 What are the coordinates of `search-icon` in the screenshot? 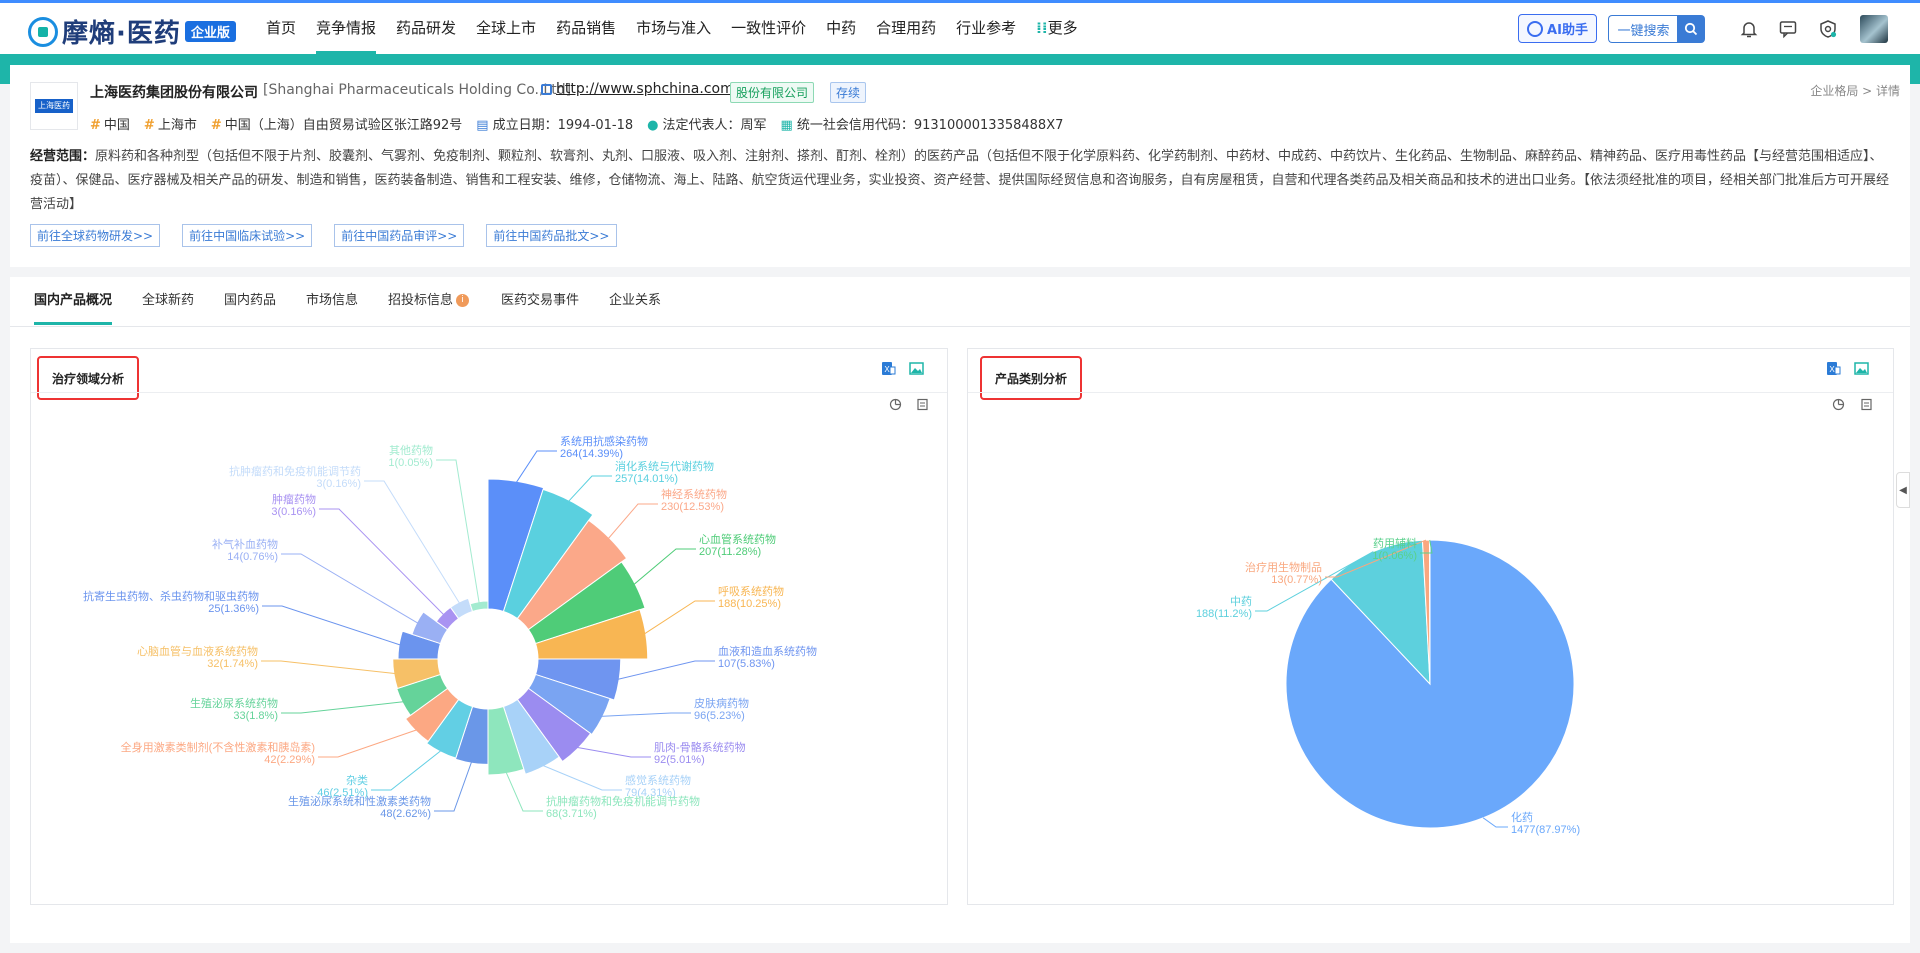 It's located at (1691, 29).